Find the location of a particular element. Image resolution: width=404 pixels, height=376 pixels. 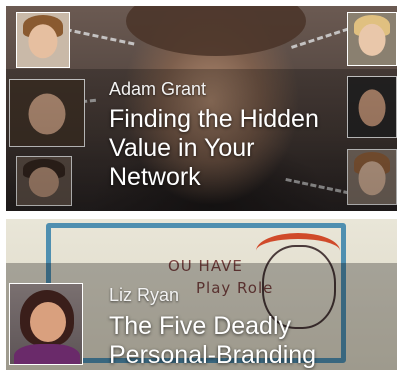

author-thumbnail is located at coordinates (46, 324).